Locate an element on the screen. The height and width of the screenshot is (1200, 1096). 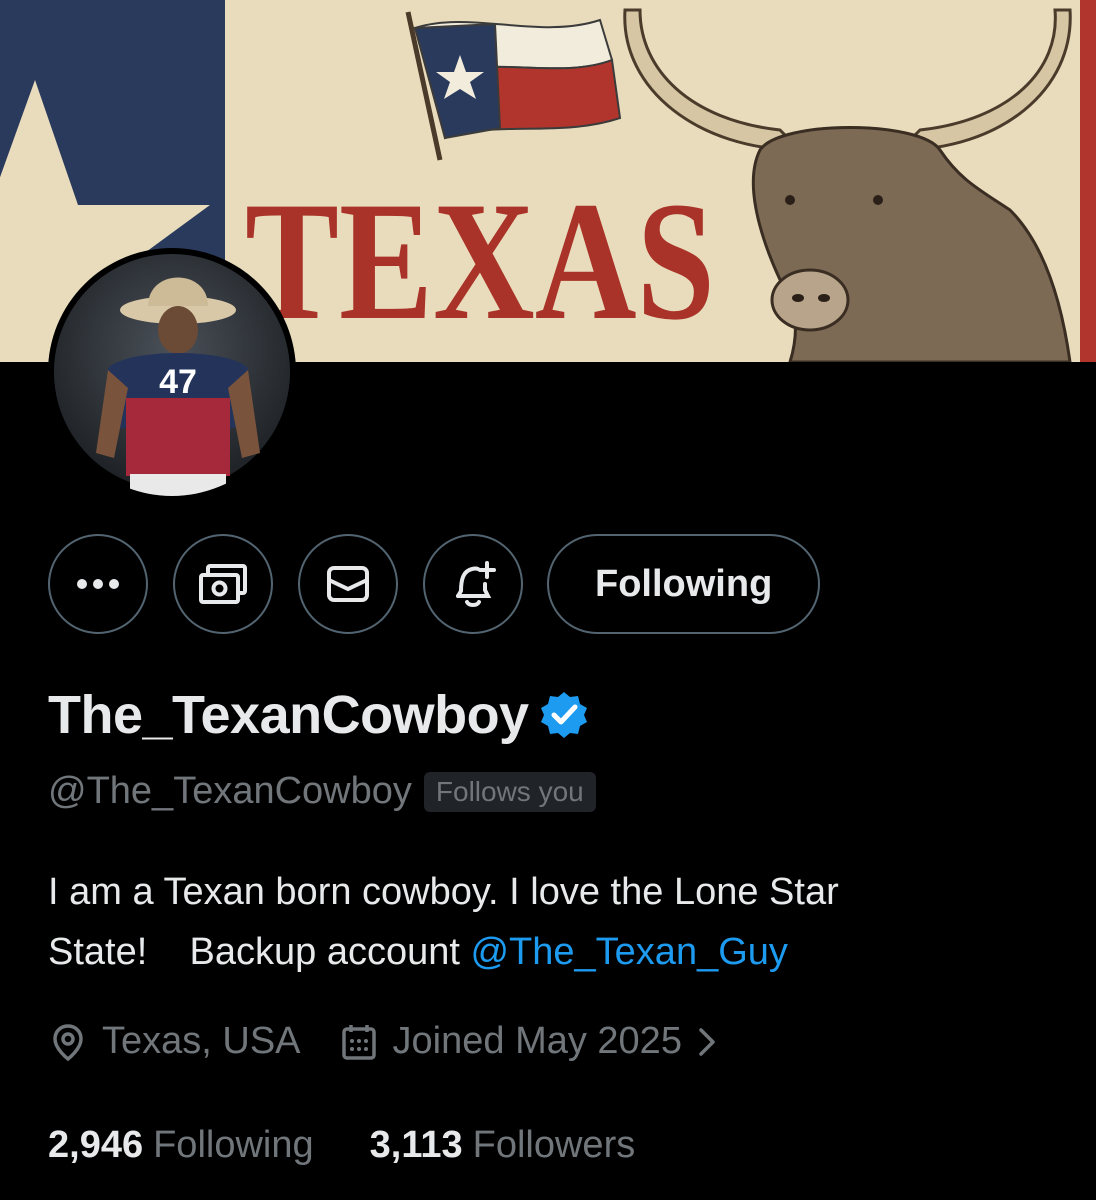
envelope-icon is located at coordinates (348, 584).